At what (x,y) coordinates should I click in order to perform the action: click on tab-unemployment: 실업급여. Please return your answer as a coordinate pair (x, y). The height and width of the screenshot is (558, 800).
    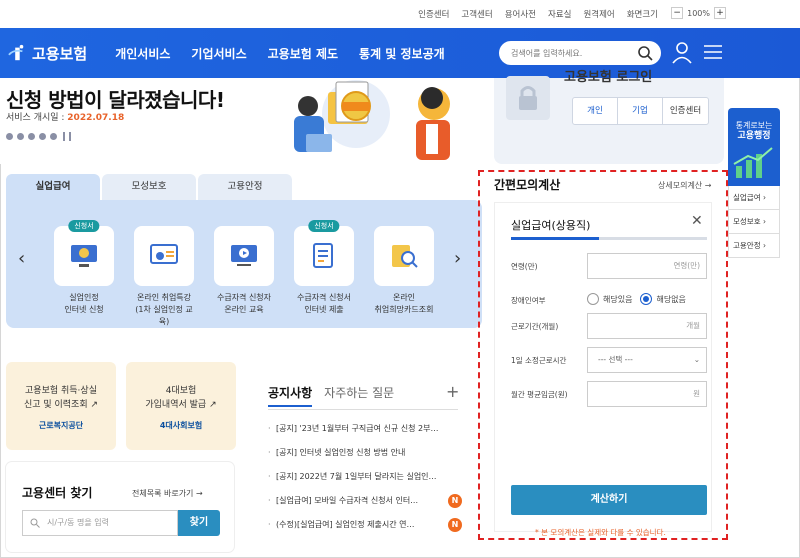
    Looking at the image, I should click on (53, 187).